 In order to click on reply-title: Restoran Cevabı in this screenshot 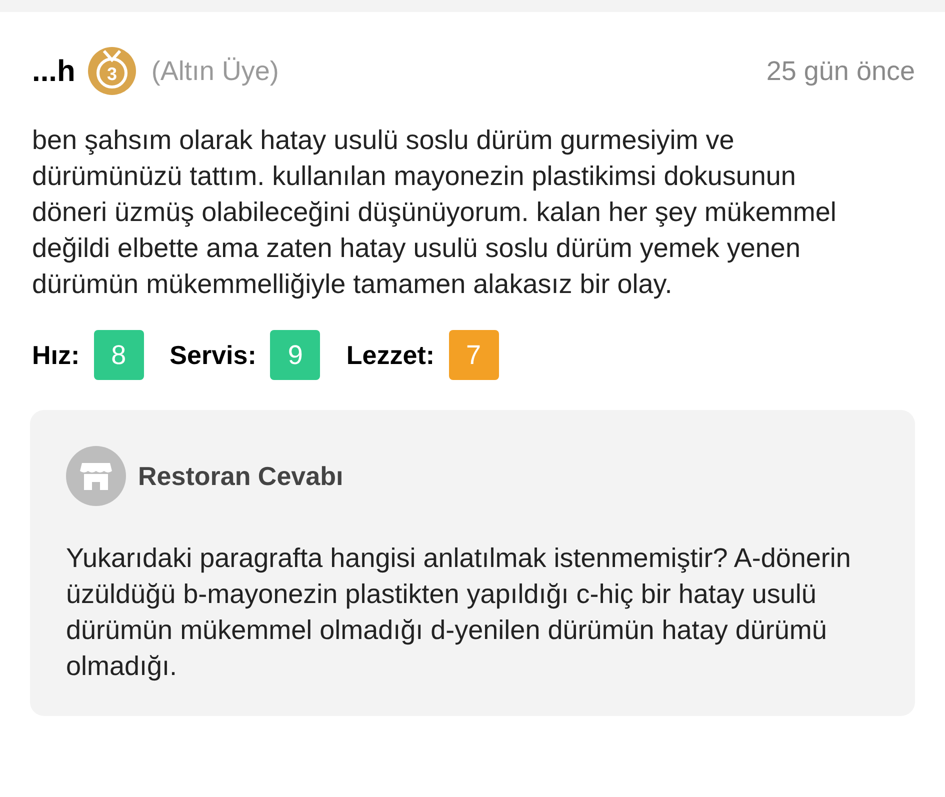, I will do `click(241, 476)`.